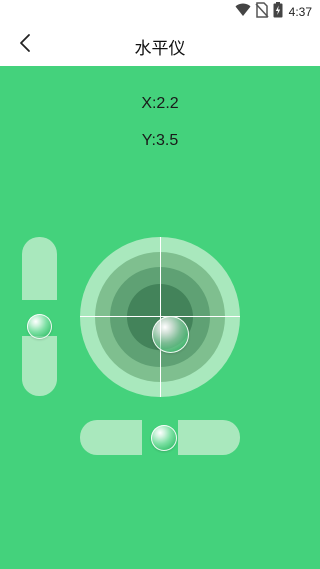 This screenshot has height=569, width=320. What do you see at coordinates (300, 12) in the screenshot?
I see `status-time: 4:37` at bounding box center [300, 12].